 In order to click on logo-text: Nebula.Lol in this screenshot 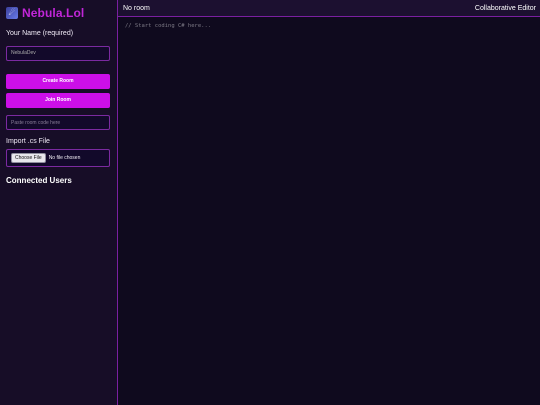, I will do `click(53, 13)`.